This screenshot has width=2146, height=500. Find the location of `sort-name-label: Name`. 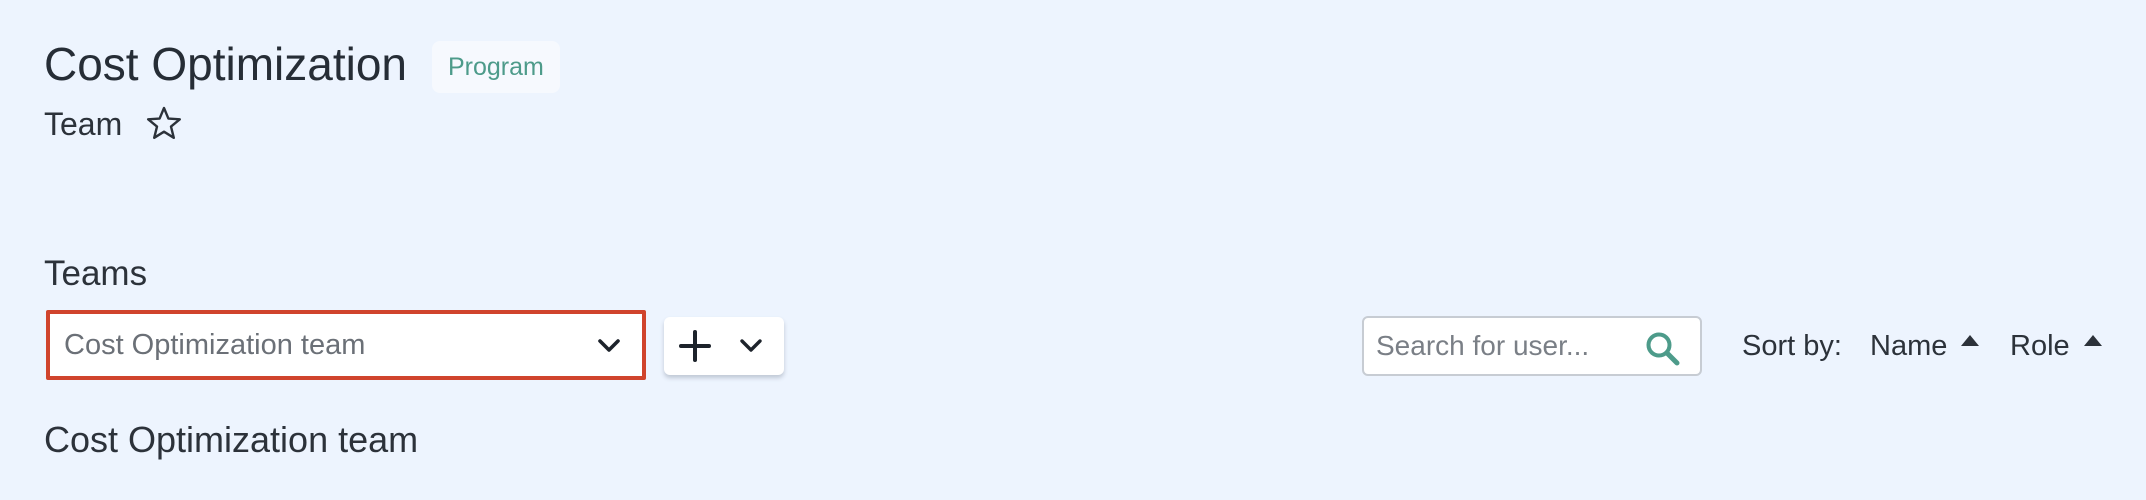

sort-name-label: Name is located at coordinates (1909, 346).